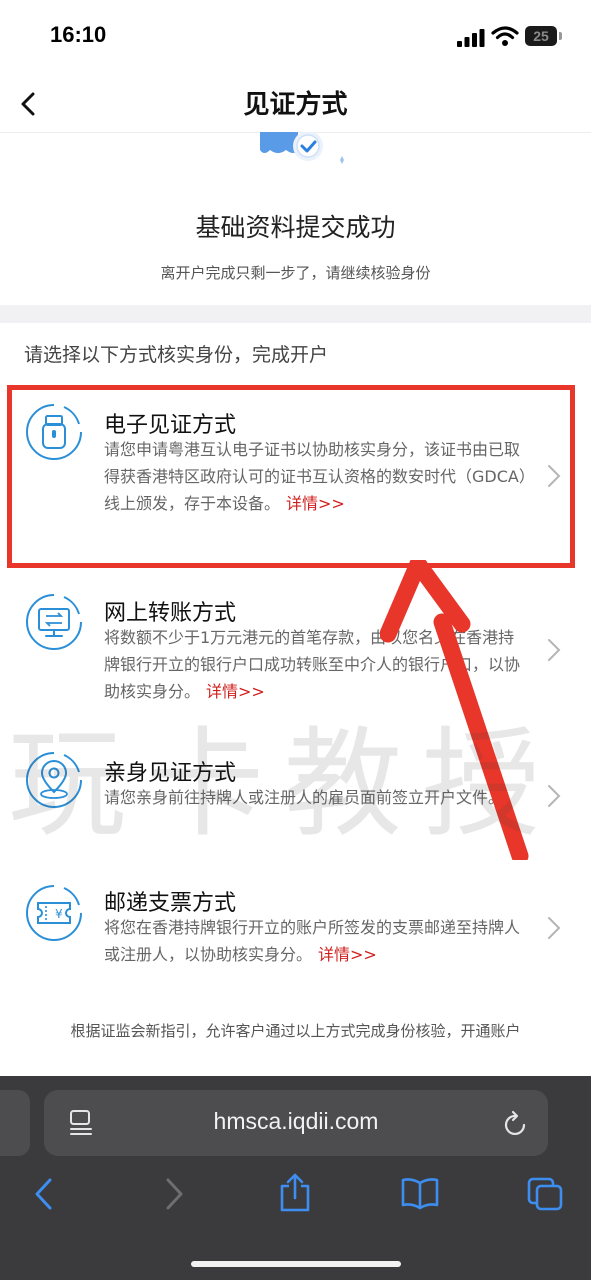 The height and width of the screenshot is (1280, 591). I want to click on address-bar: hmsca.iqdii.com, so click(296, 1123).